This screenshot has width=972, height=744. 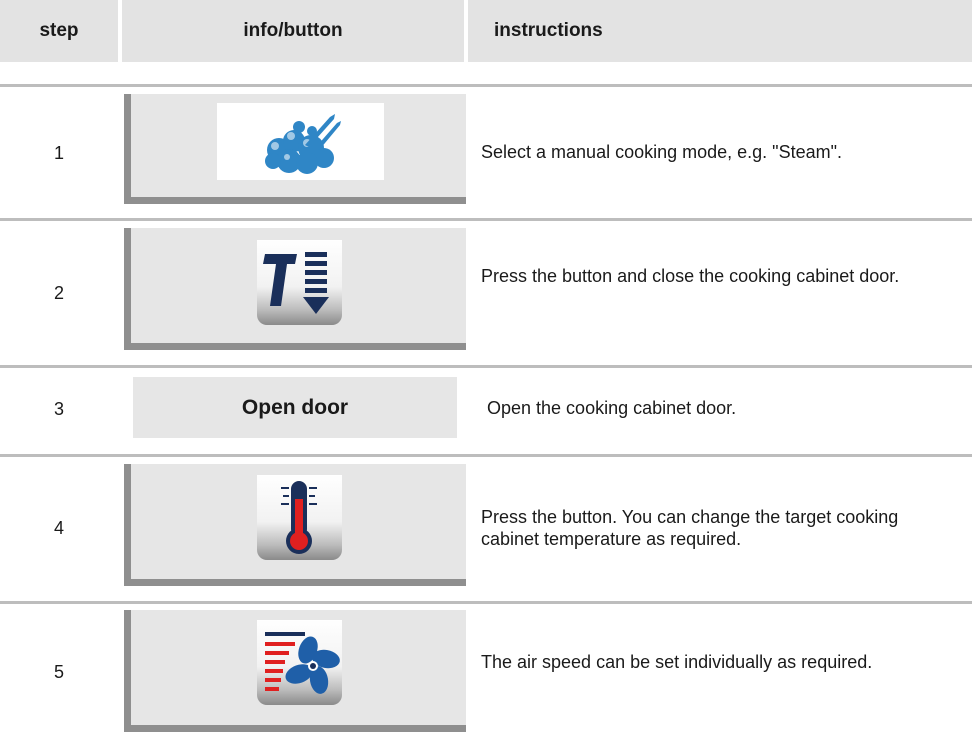 I want to click on instruction-text: Open the cooking cabinet door., so click(x=612, y=408).